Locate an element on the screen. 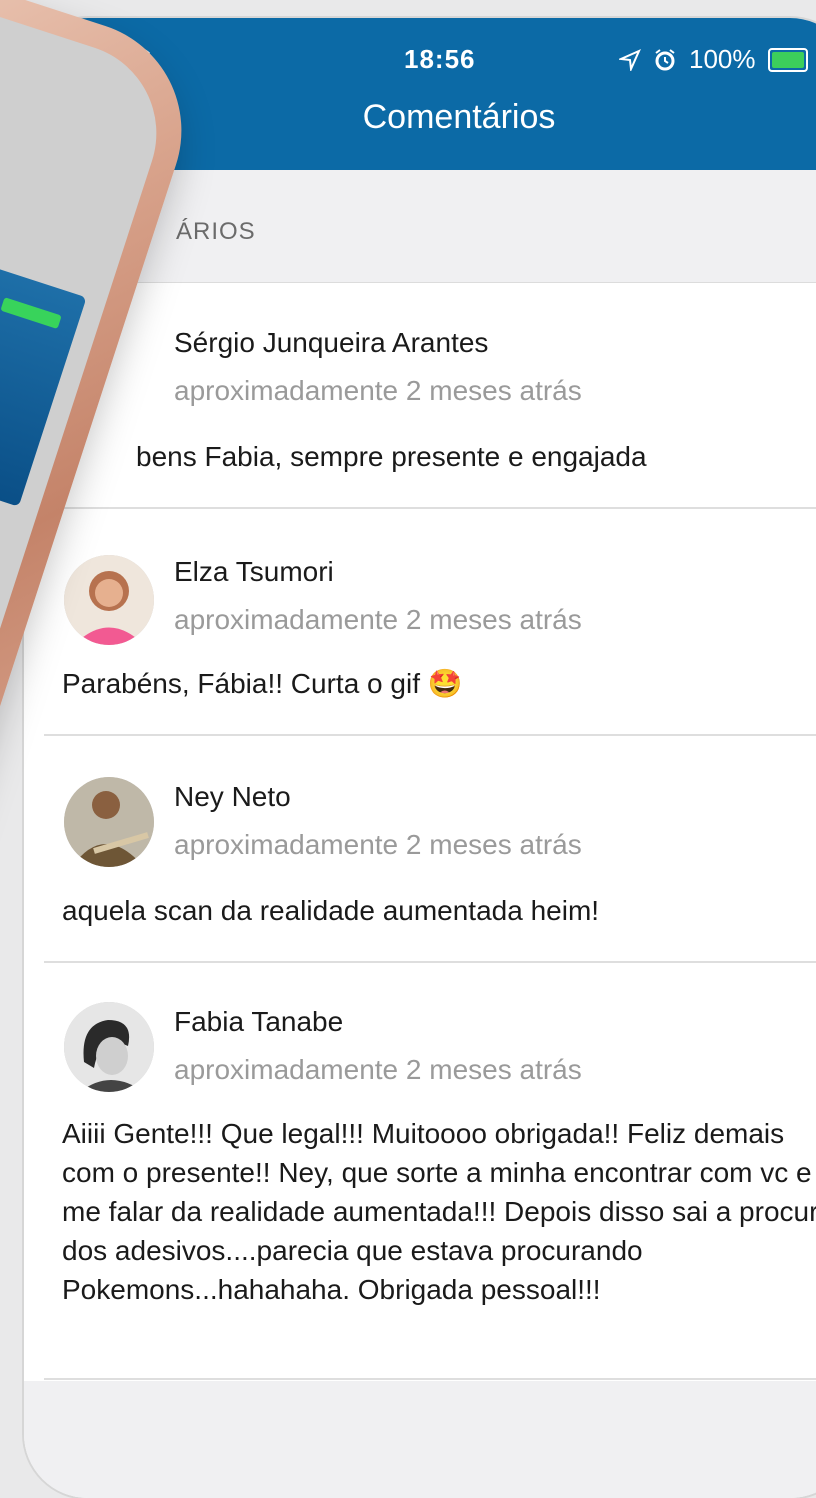  battery-icon is located at coordinates (787, 59).